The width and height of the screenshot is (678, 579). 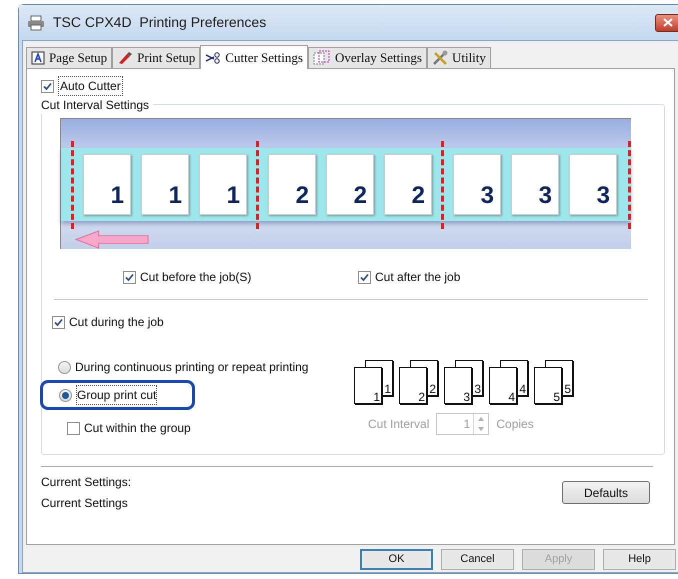 I want to click on tab: Print Setup, so click(x=156, y=57).